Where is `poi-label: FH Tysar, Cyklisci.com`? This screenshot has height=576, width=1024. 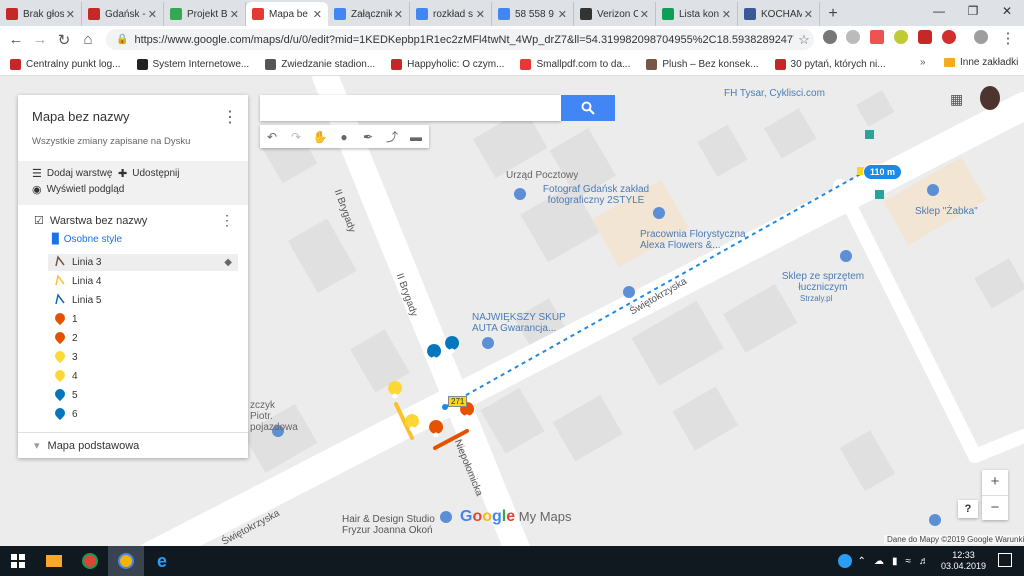
poi-label: FH Tysar, Cyklisci.com is located at coordinates (774, 93).